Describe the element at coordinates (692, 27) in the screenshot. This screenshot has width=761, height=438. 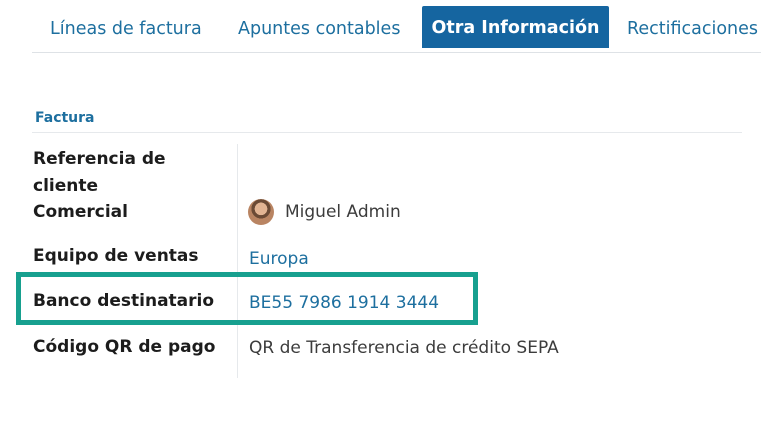
I see `tab-credit-notes: Rectificaciones` at that location.